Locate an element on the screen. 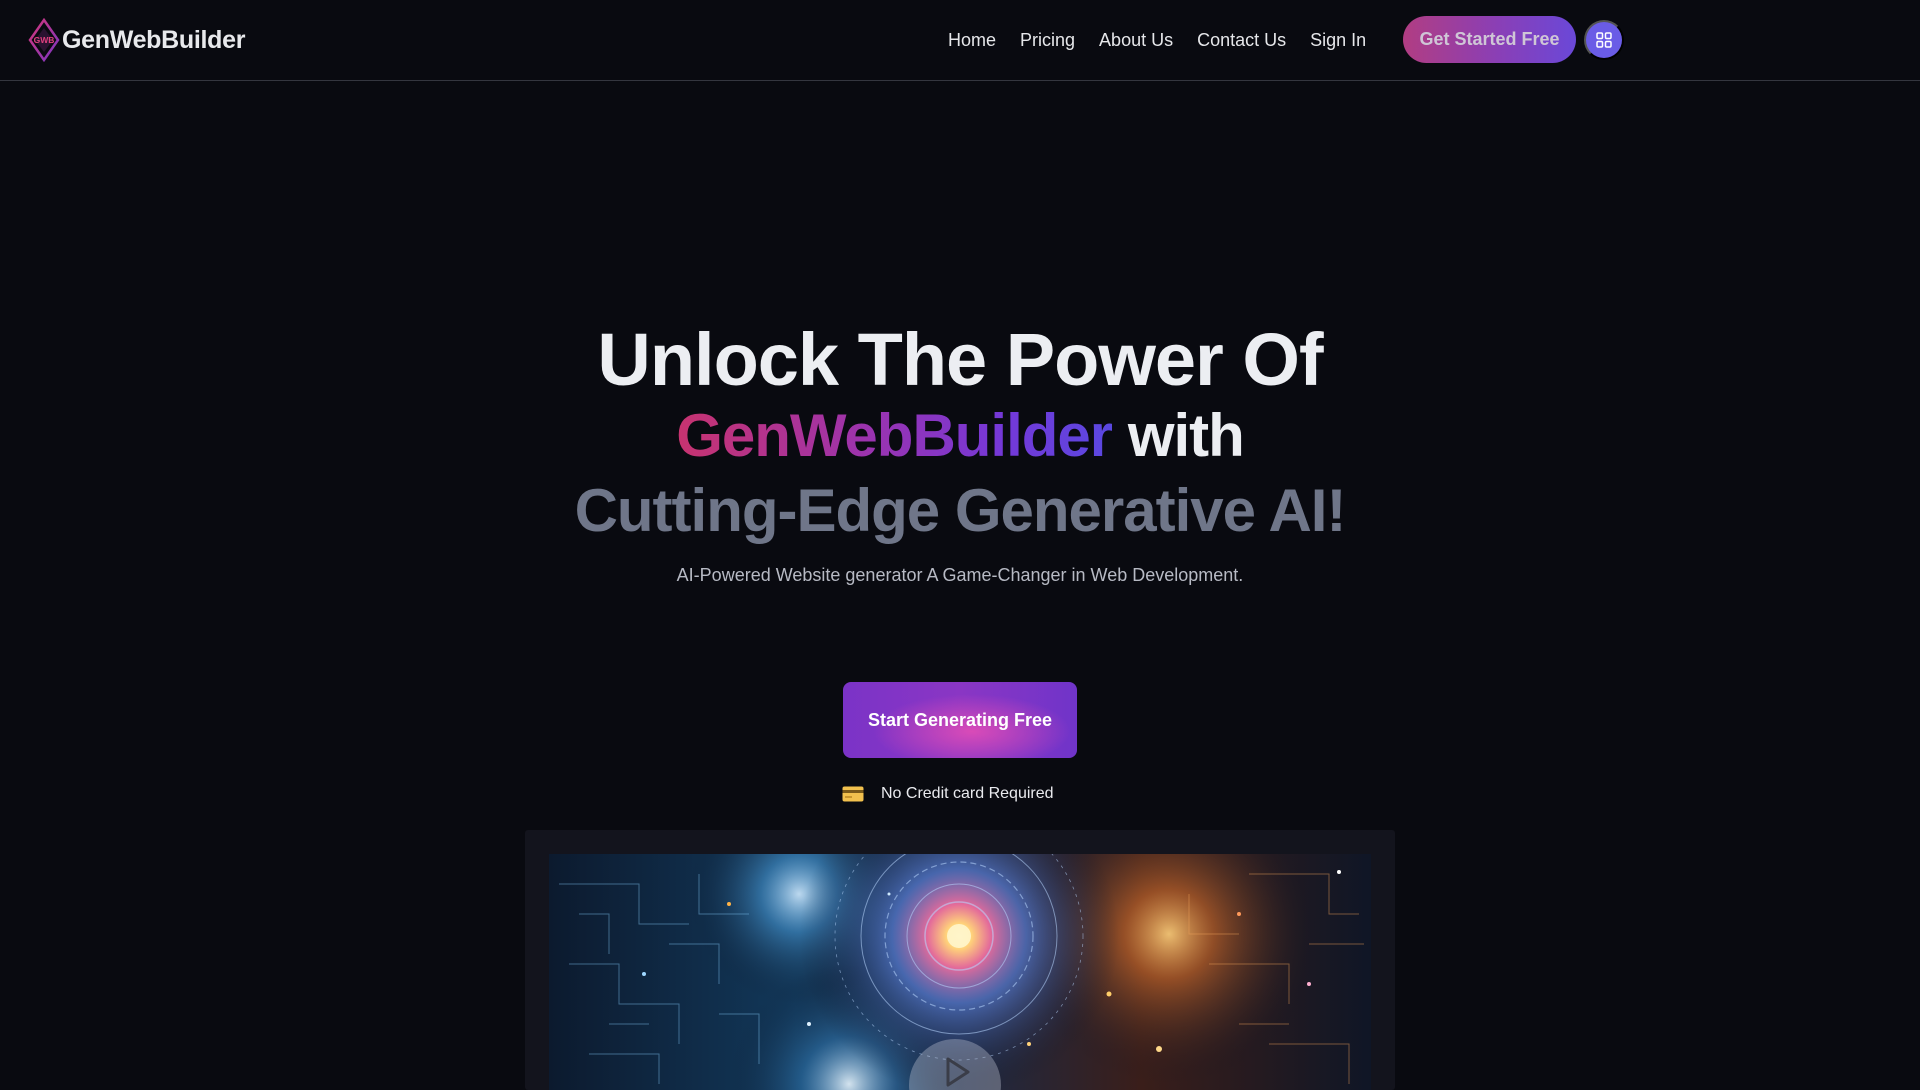  nav-links: Home Pricing About Us Contact Us Sign In is located at coordinates (1169, 40).